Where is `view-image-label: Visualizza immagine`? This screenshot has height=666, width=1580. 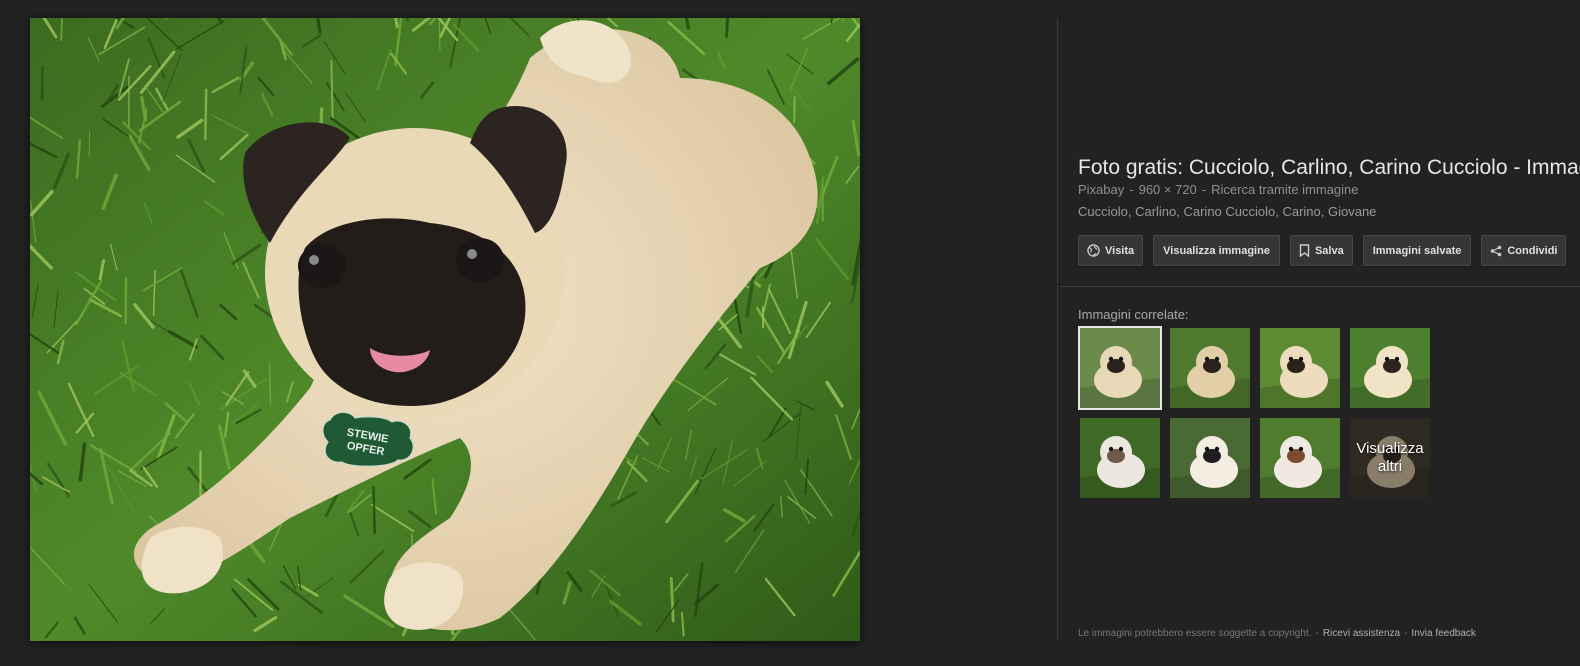
view-image-label: Visualizza immagine is located at coordinates (1216, 250).